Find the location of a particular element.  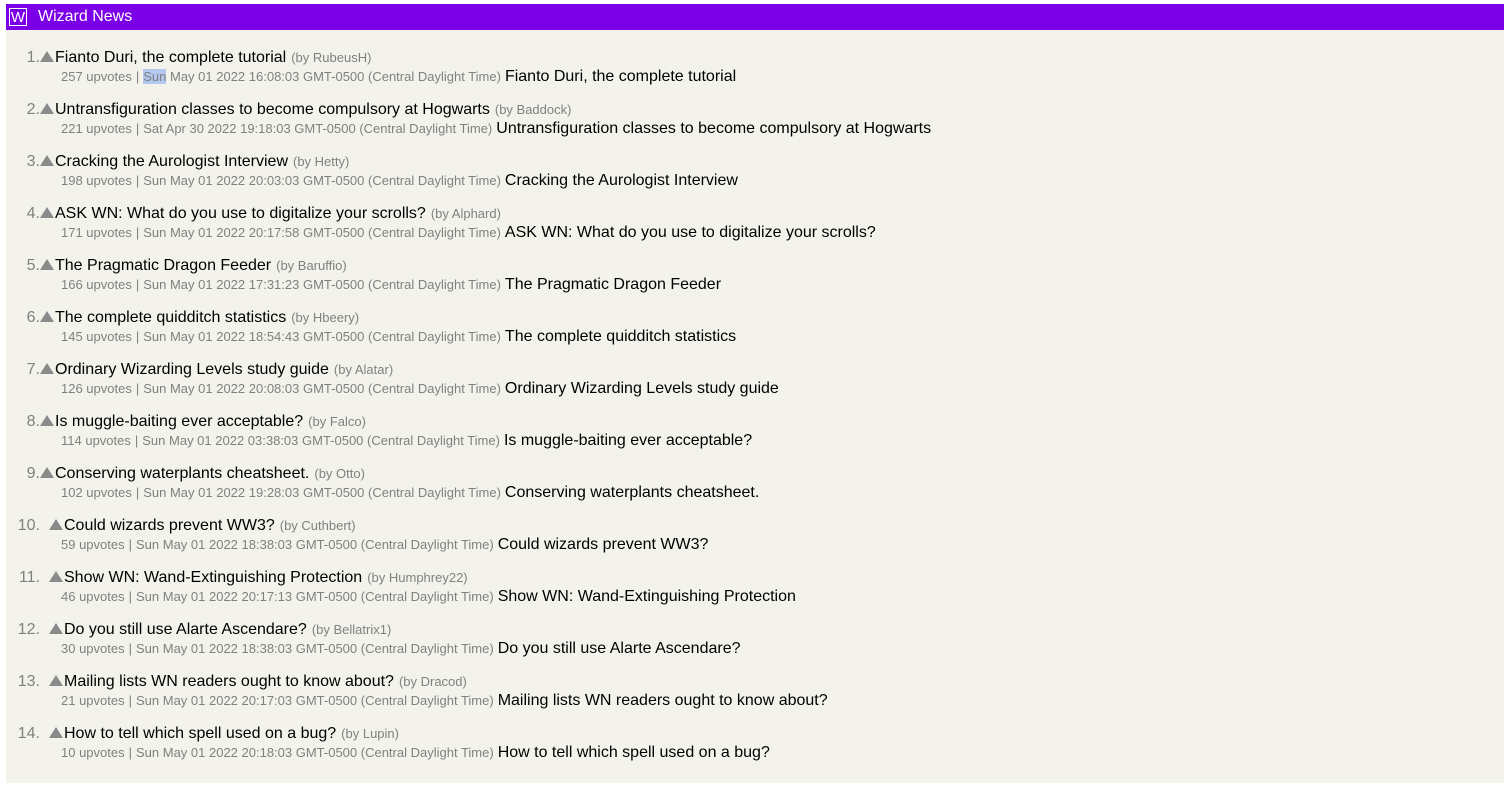

item-title-link: Conserving waterplants cheatsheet. is located at coordinates (182, 474).